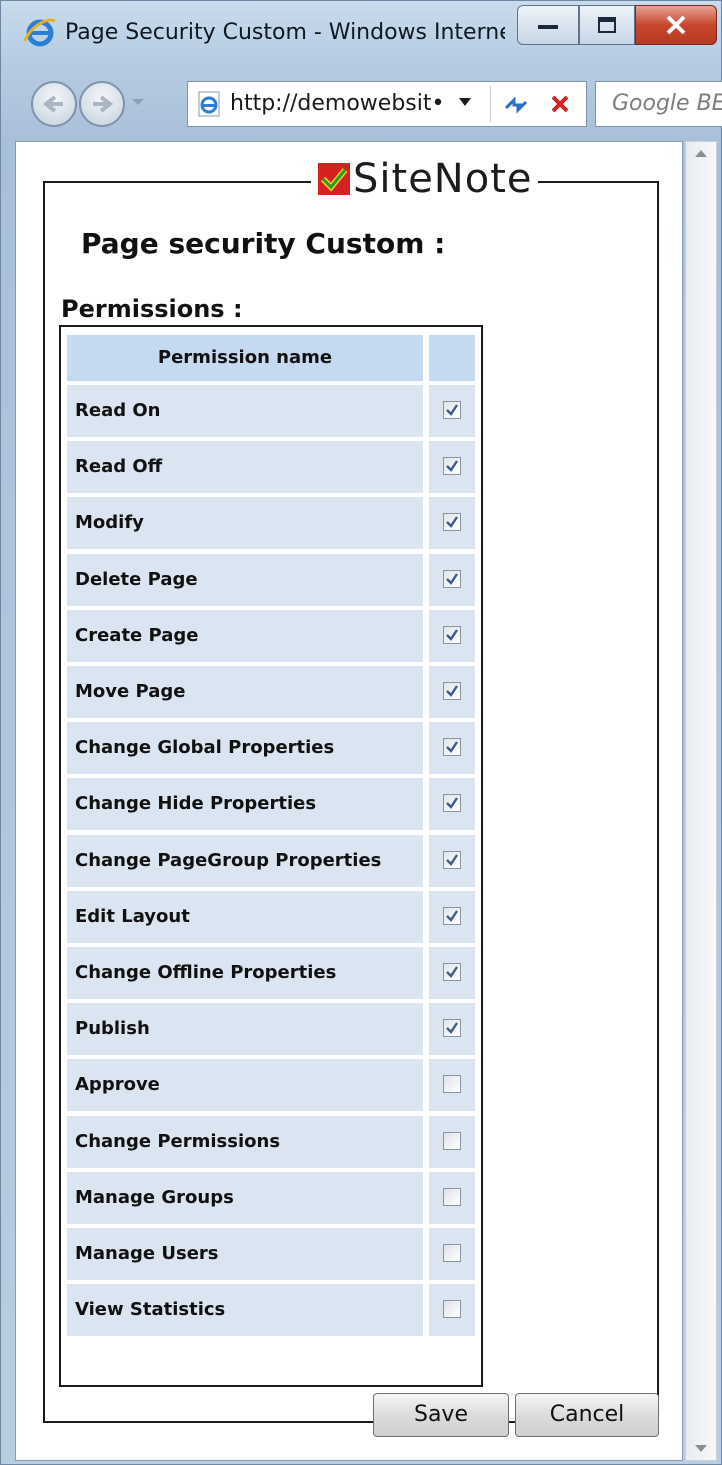 The width and height of the screenshot is (722, 1465). I want to click on permission-name: Manage Groups, so click(245, 1197).